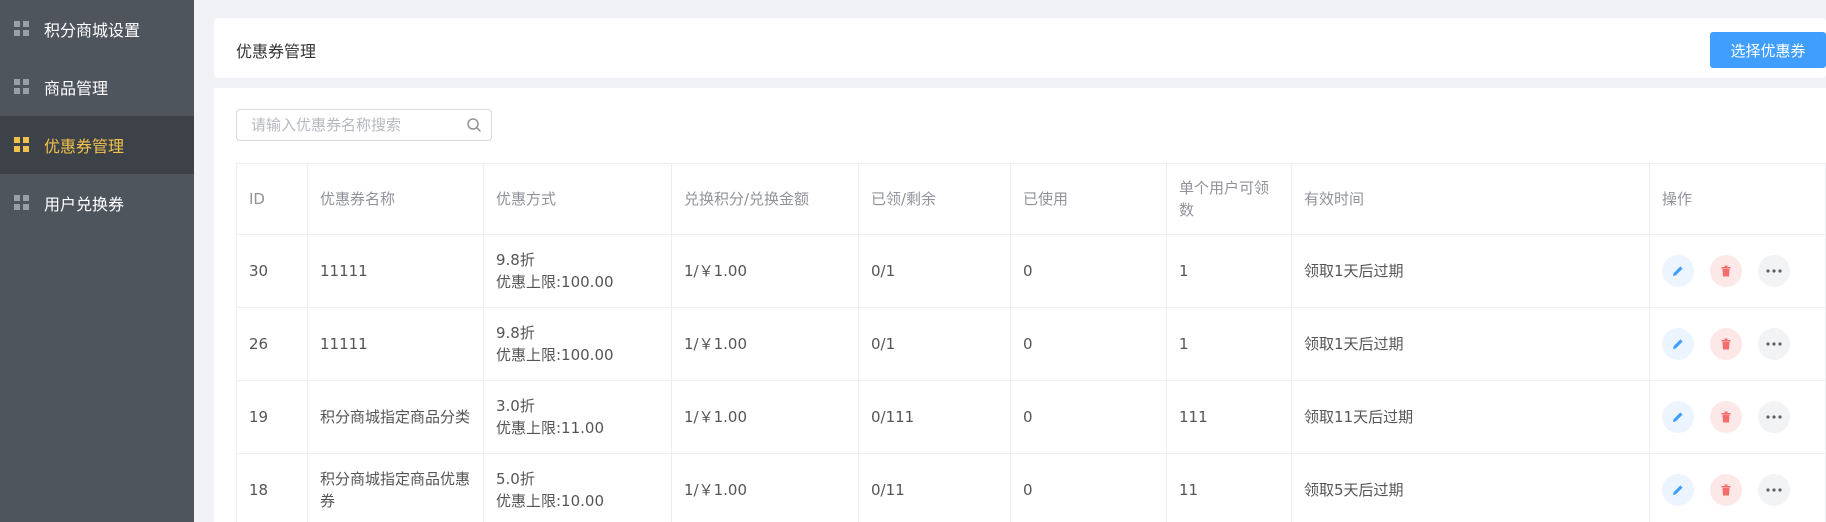 This screenshot has width=1826, height=522. Describe the element at coordinates (1738, 199) in the screenshot. I see `column-header: 操作` at that location.